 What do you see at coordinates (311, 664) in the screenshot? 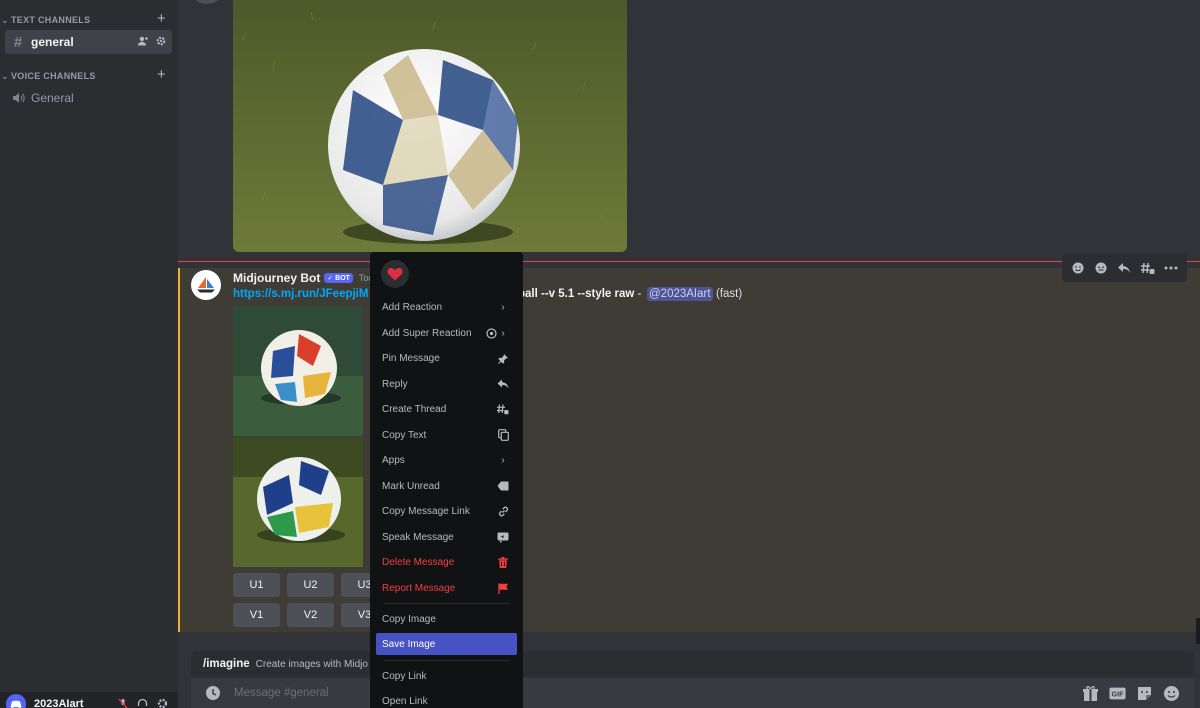
I see `command-description: Create images with Midjo` at bounding box center [311, 664].